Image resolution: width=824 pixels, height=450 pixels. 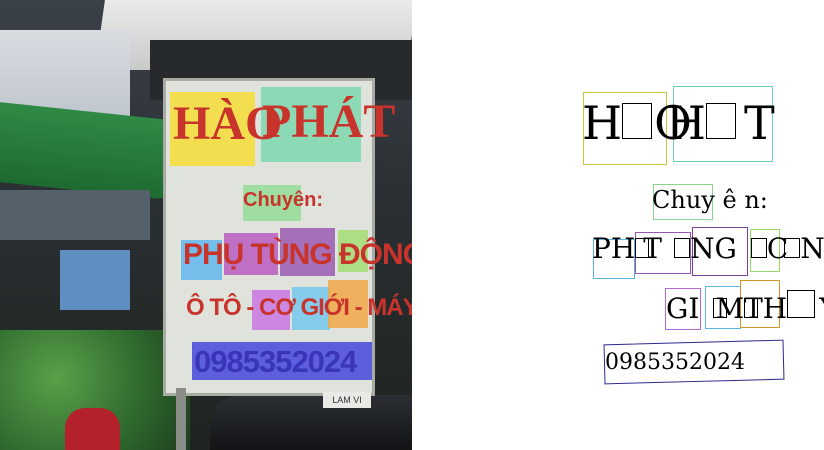 What do you see at coordinates (710, 200) in the screenshot?
I see `ocr-subtitle: Chuy ê n:` at bounding box center [710, 200].